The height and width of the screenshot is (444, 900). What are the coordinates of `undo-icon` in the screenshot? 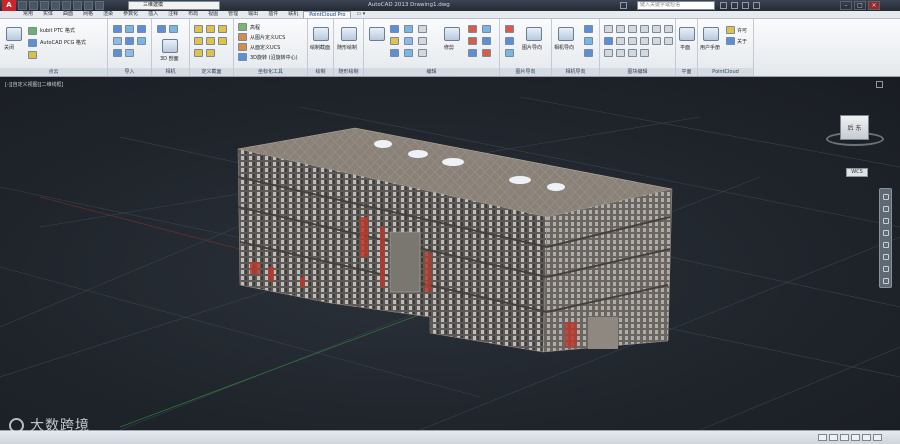 It's located at (88, 5).